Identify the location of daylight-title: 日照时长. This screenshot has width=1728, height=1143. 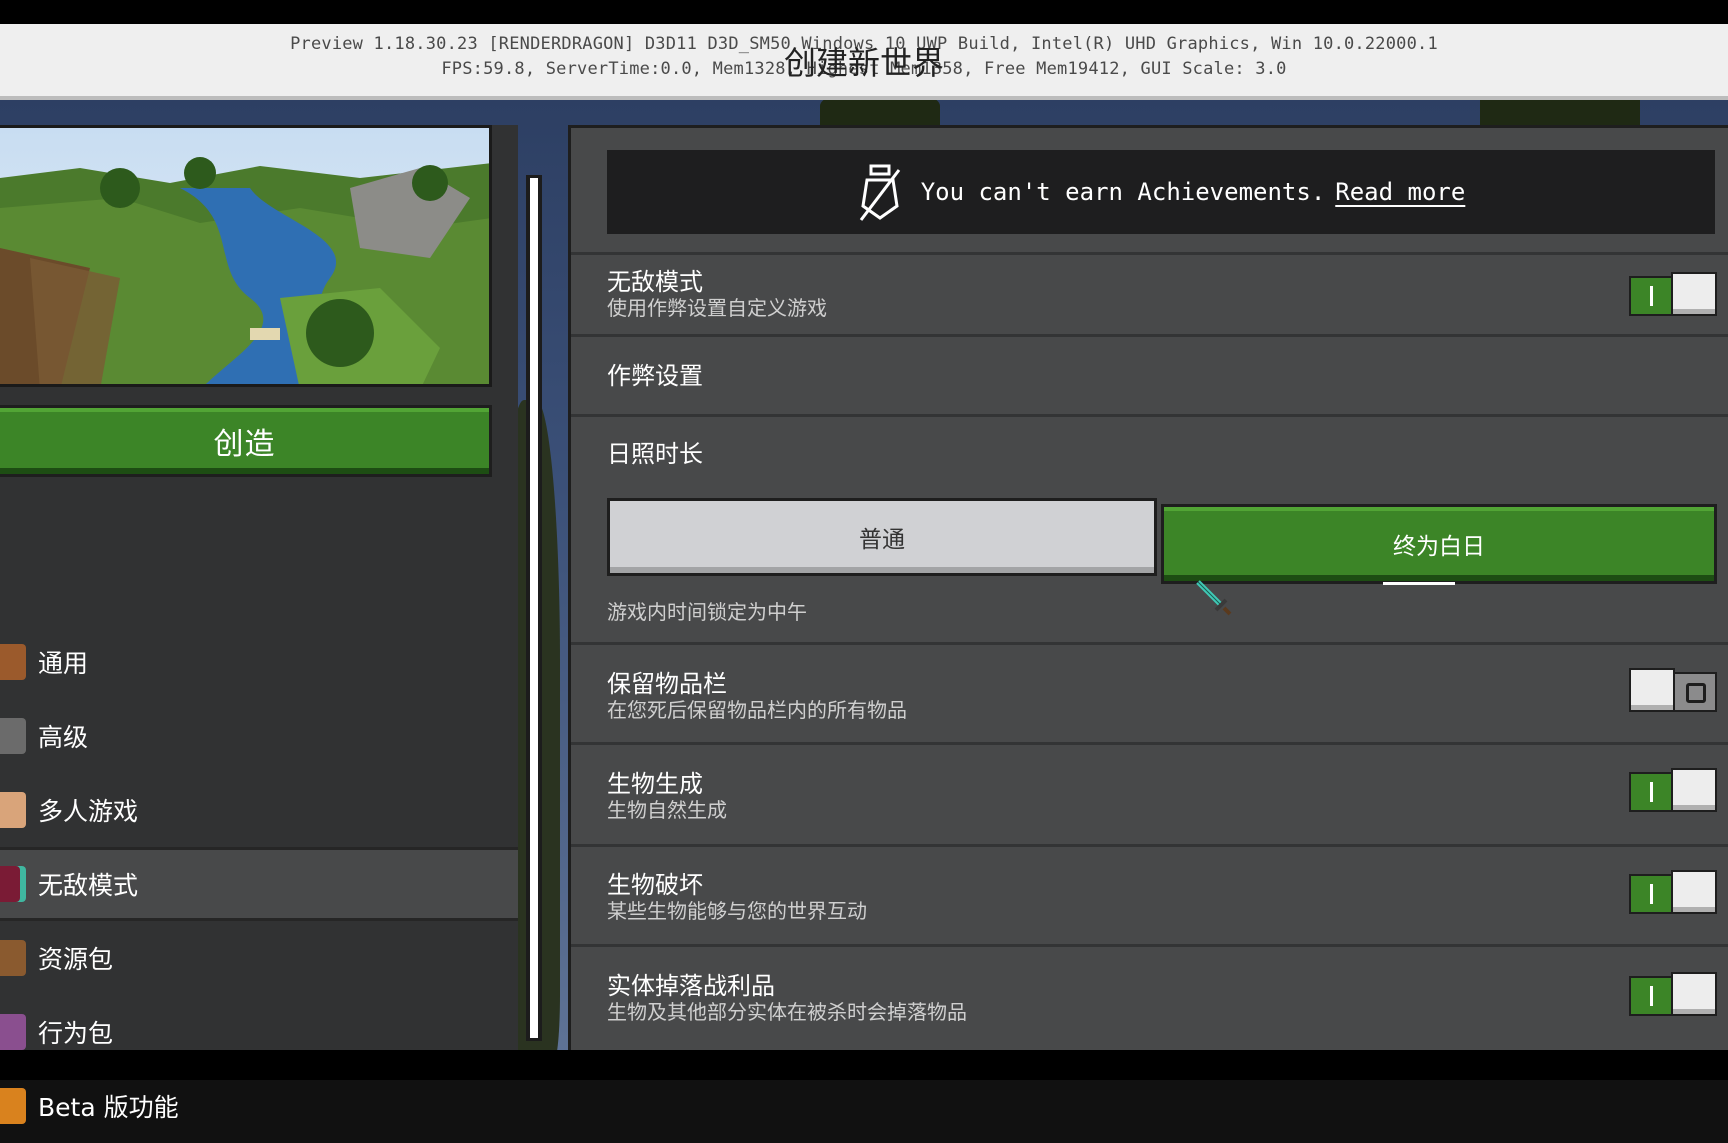
(655, 454).